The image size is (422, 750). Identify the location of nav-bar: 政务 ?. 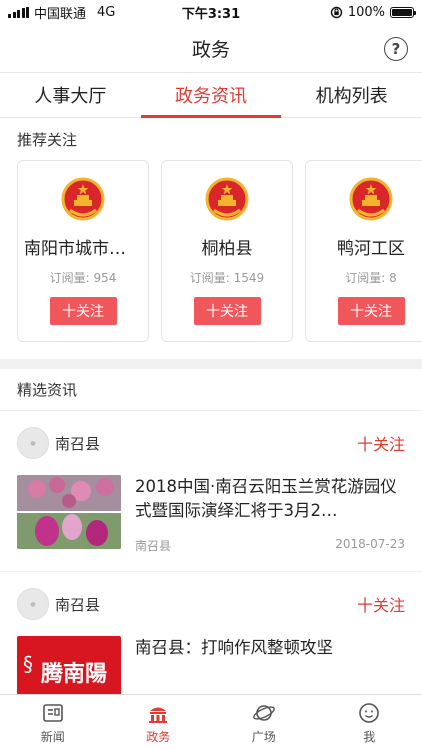
(211, 48).